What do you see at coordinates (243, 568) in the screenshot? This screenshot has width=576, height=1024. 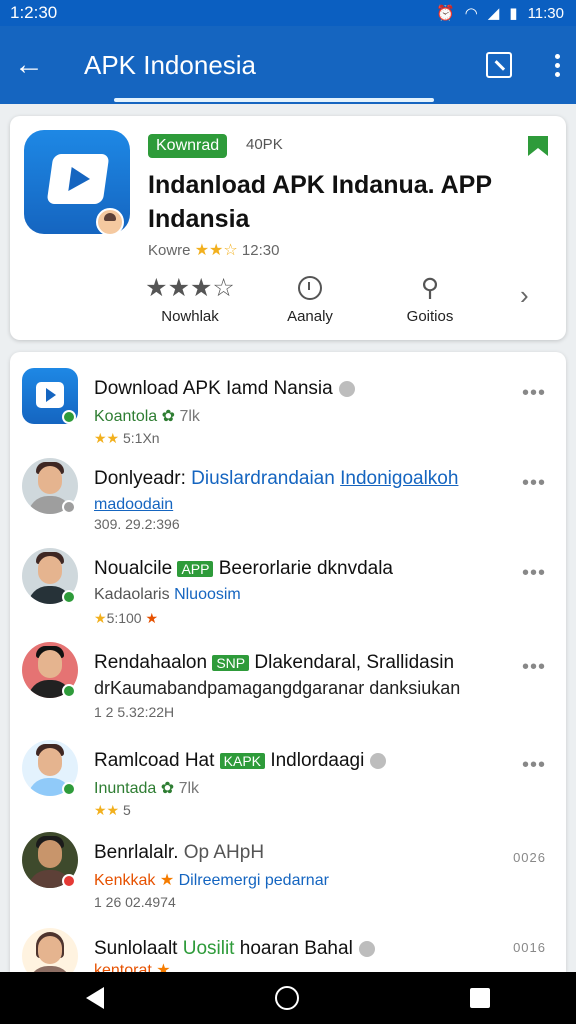 I see `item-title: Noualcile APP Beerorlarie dknvdala` at bounding box center [243, 568].